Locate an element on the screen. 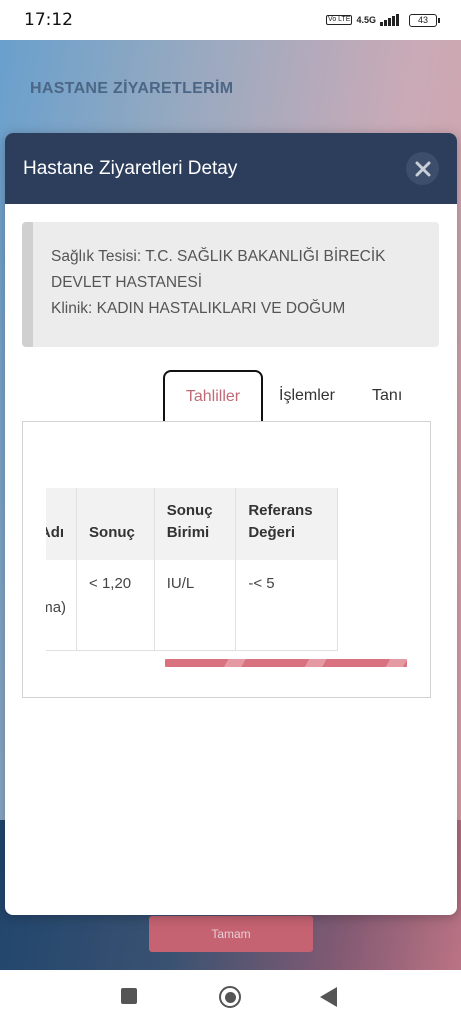  modal-title: Hastane Ziyaretleri Detay is located at coordinates (130, 168).